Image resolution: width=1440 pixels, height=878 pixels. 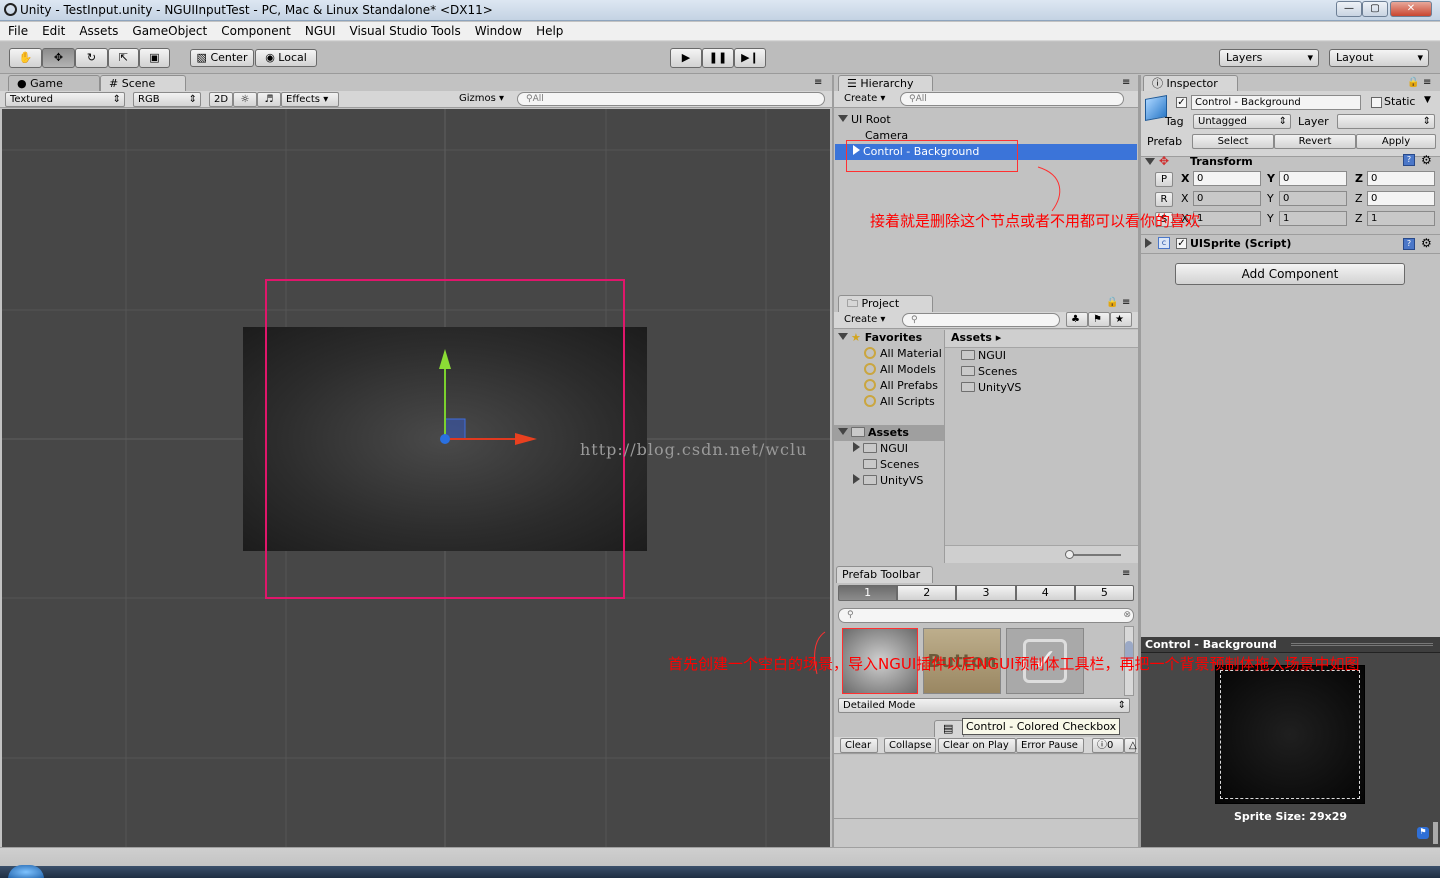 I want to click on position-y-field: 0, so click(x=1313, y=178).